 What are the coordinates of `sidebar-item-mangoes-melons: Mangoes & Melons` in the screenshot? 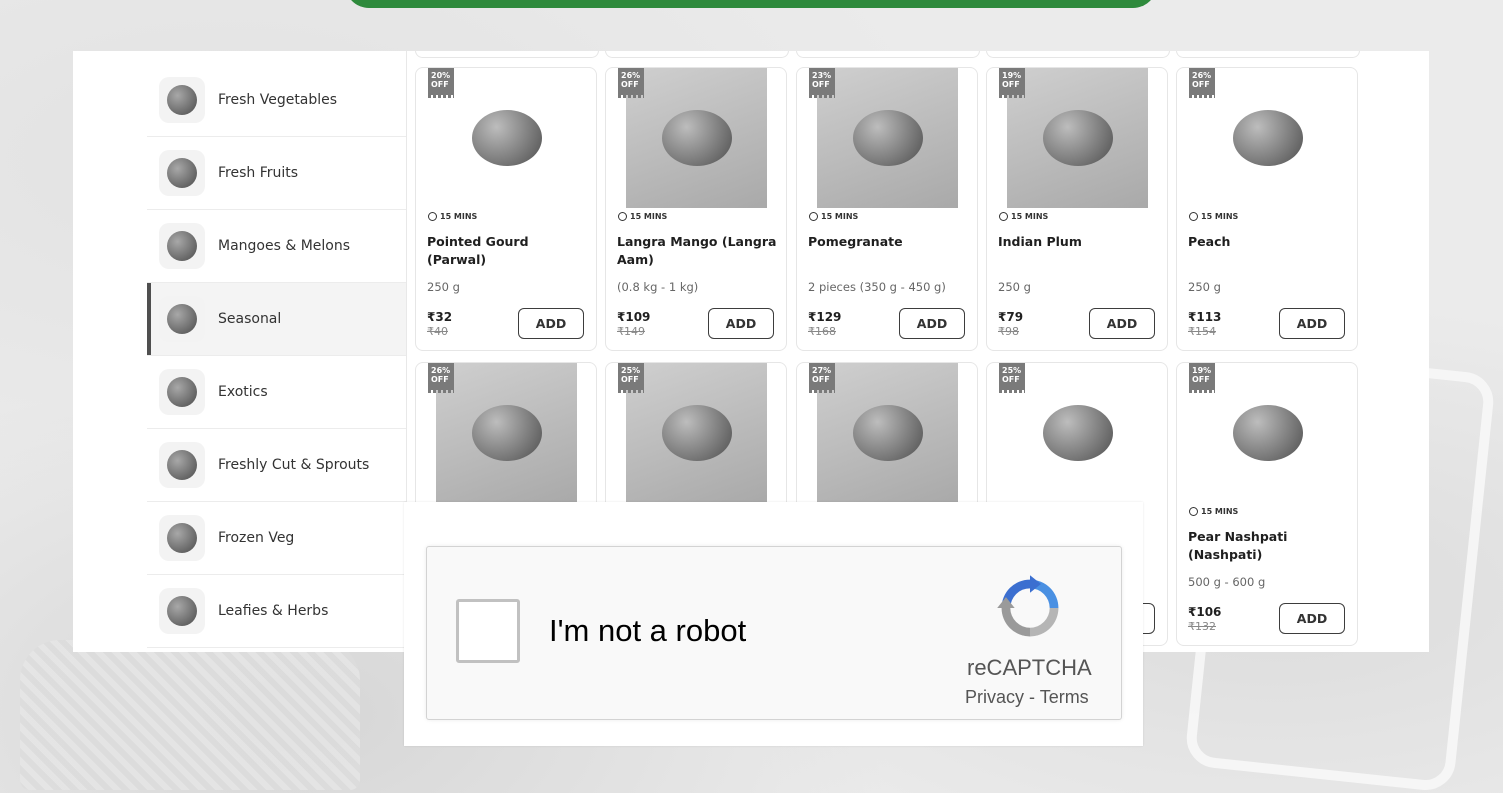 It's located at (276, 246).